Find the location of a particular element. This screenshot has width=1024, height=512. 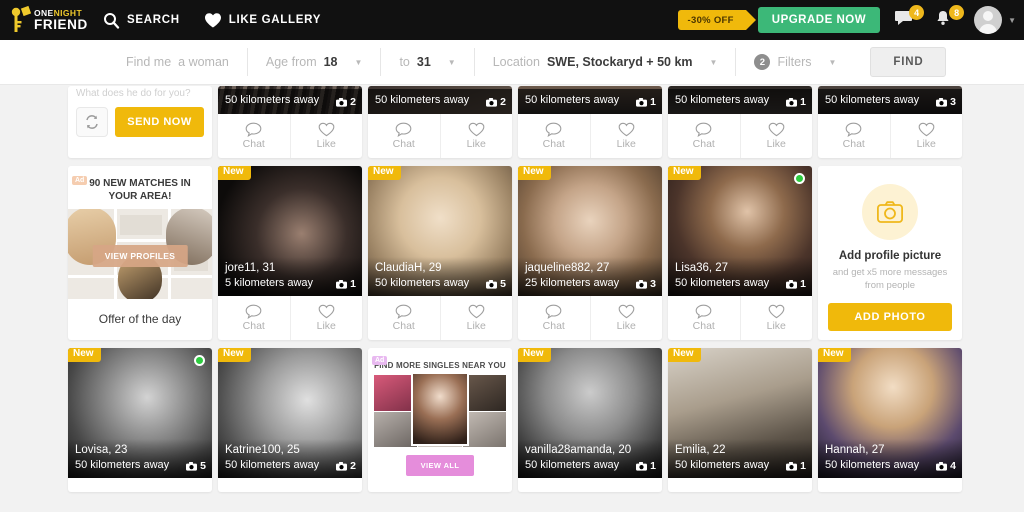

profile-overlay-info: jaqueline882, 27 25 kilometers away is located at coordinates (590, 276).